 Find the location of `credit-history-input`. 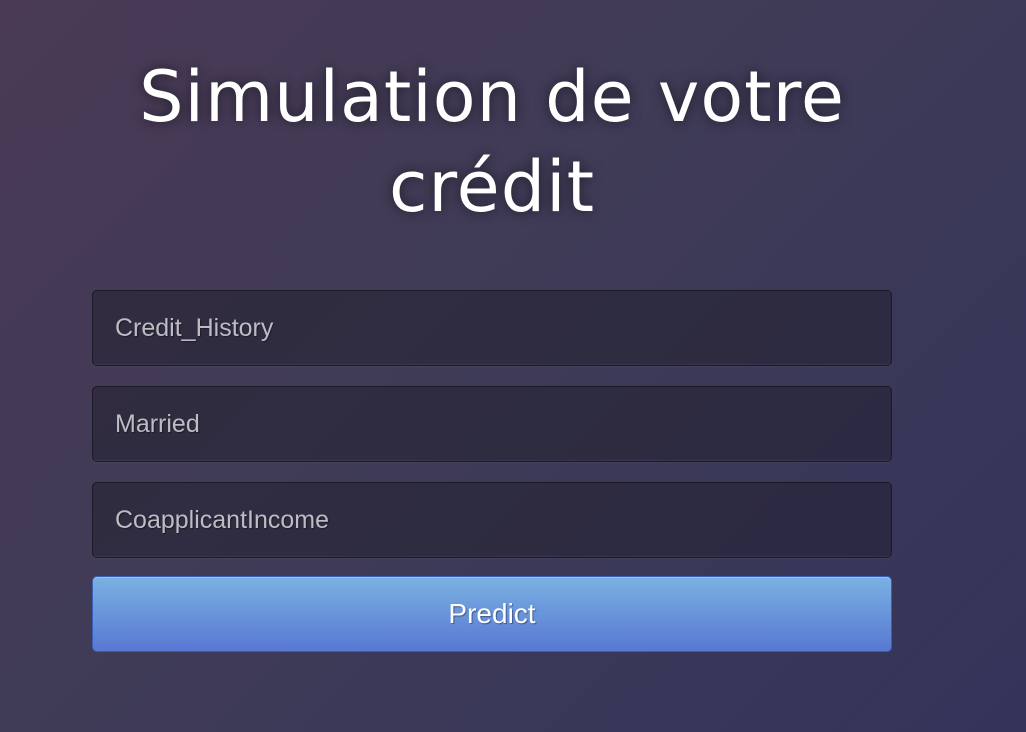

credit-history-input is located at coordinates (492, 328).